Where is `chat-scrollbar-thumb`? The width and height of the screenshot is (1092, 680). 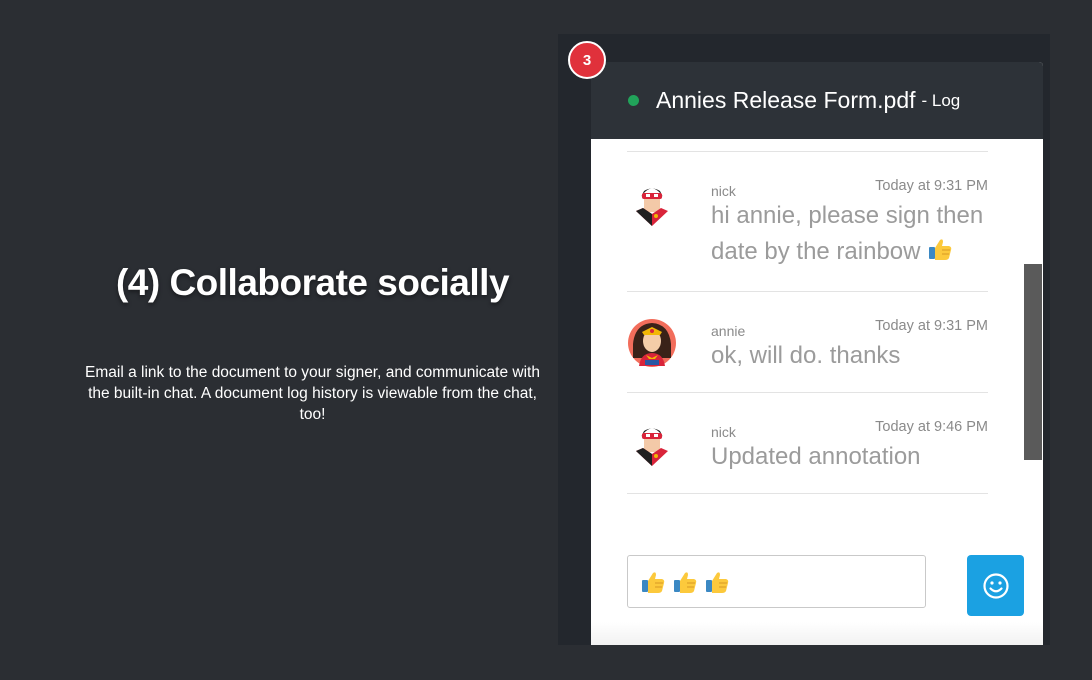 chat-scrollbar-thumb is located at coordinates (1033, 362).